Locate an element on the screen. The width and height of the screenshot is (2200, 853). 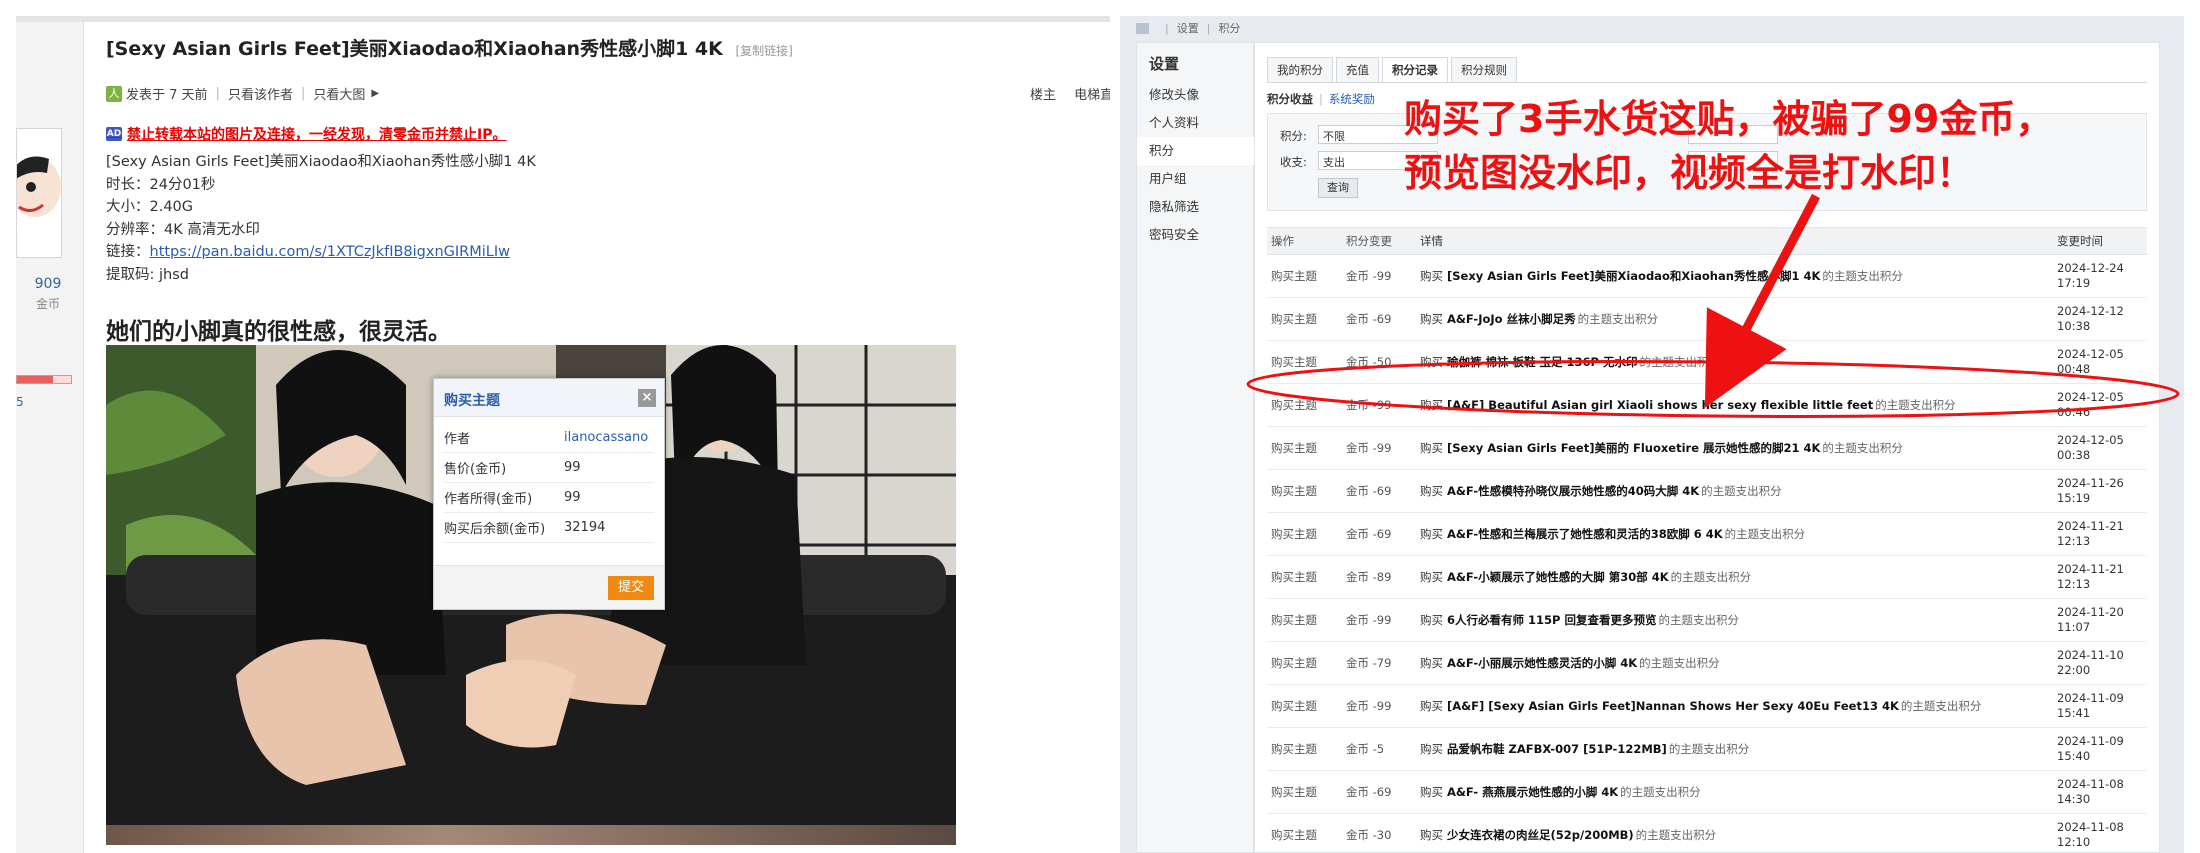
elevator-link: 电梯直 is located at coordinates (1092, 95).